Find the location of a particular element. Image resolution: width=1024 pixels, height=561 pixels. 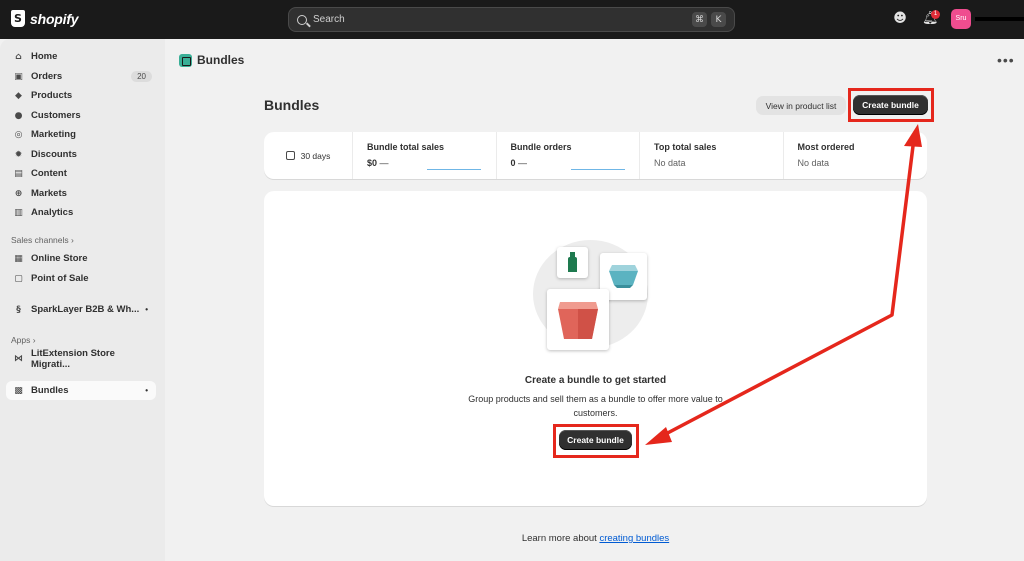

stat-value-number: 0 is located at coordinates (513, 163).